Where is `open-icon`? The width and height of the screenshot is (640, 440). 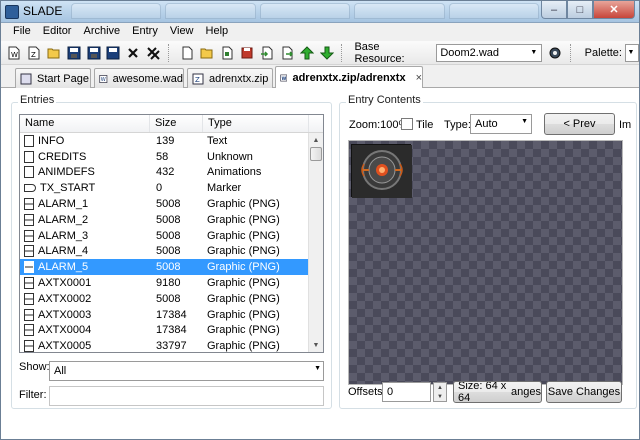
open-icon is located at coordinates (53, 53).